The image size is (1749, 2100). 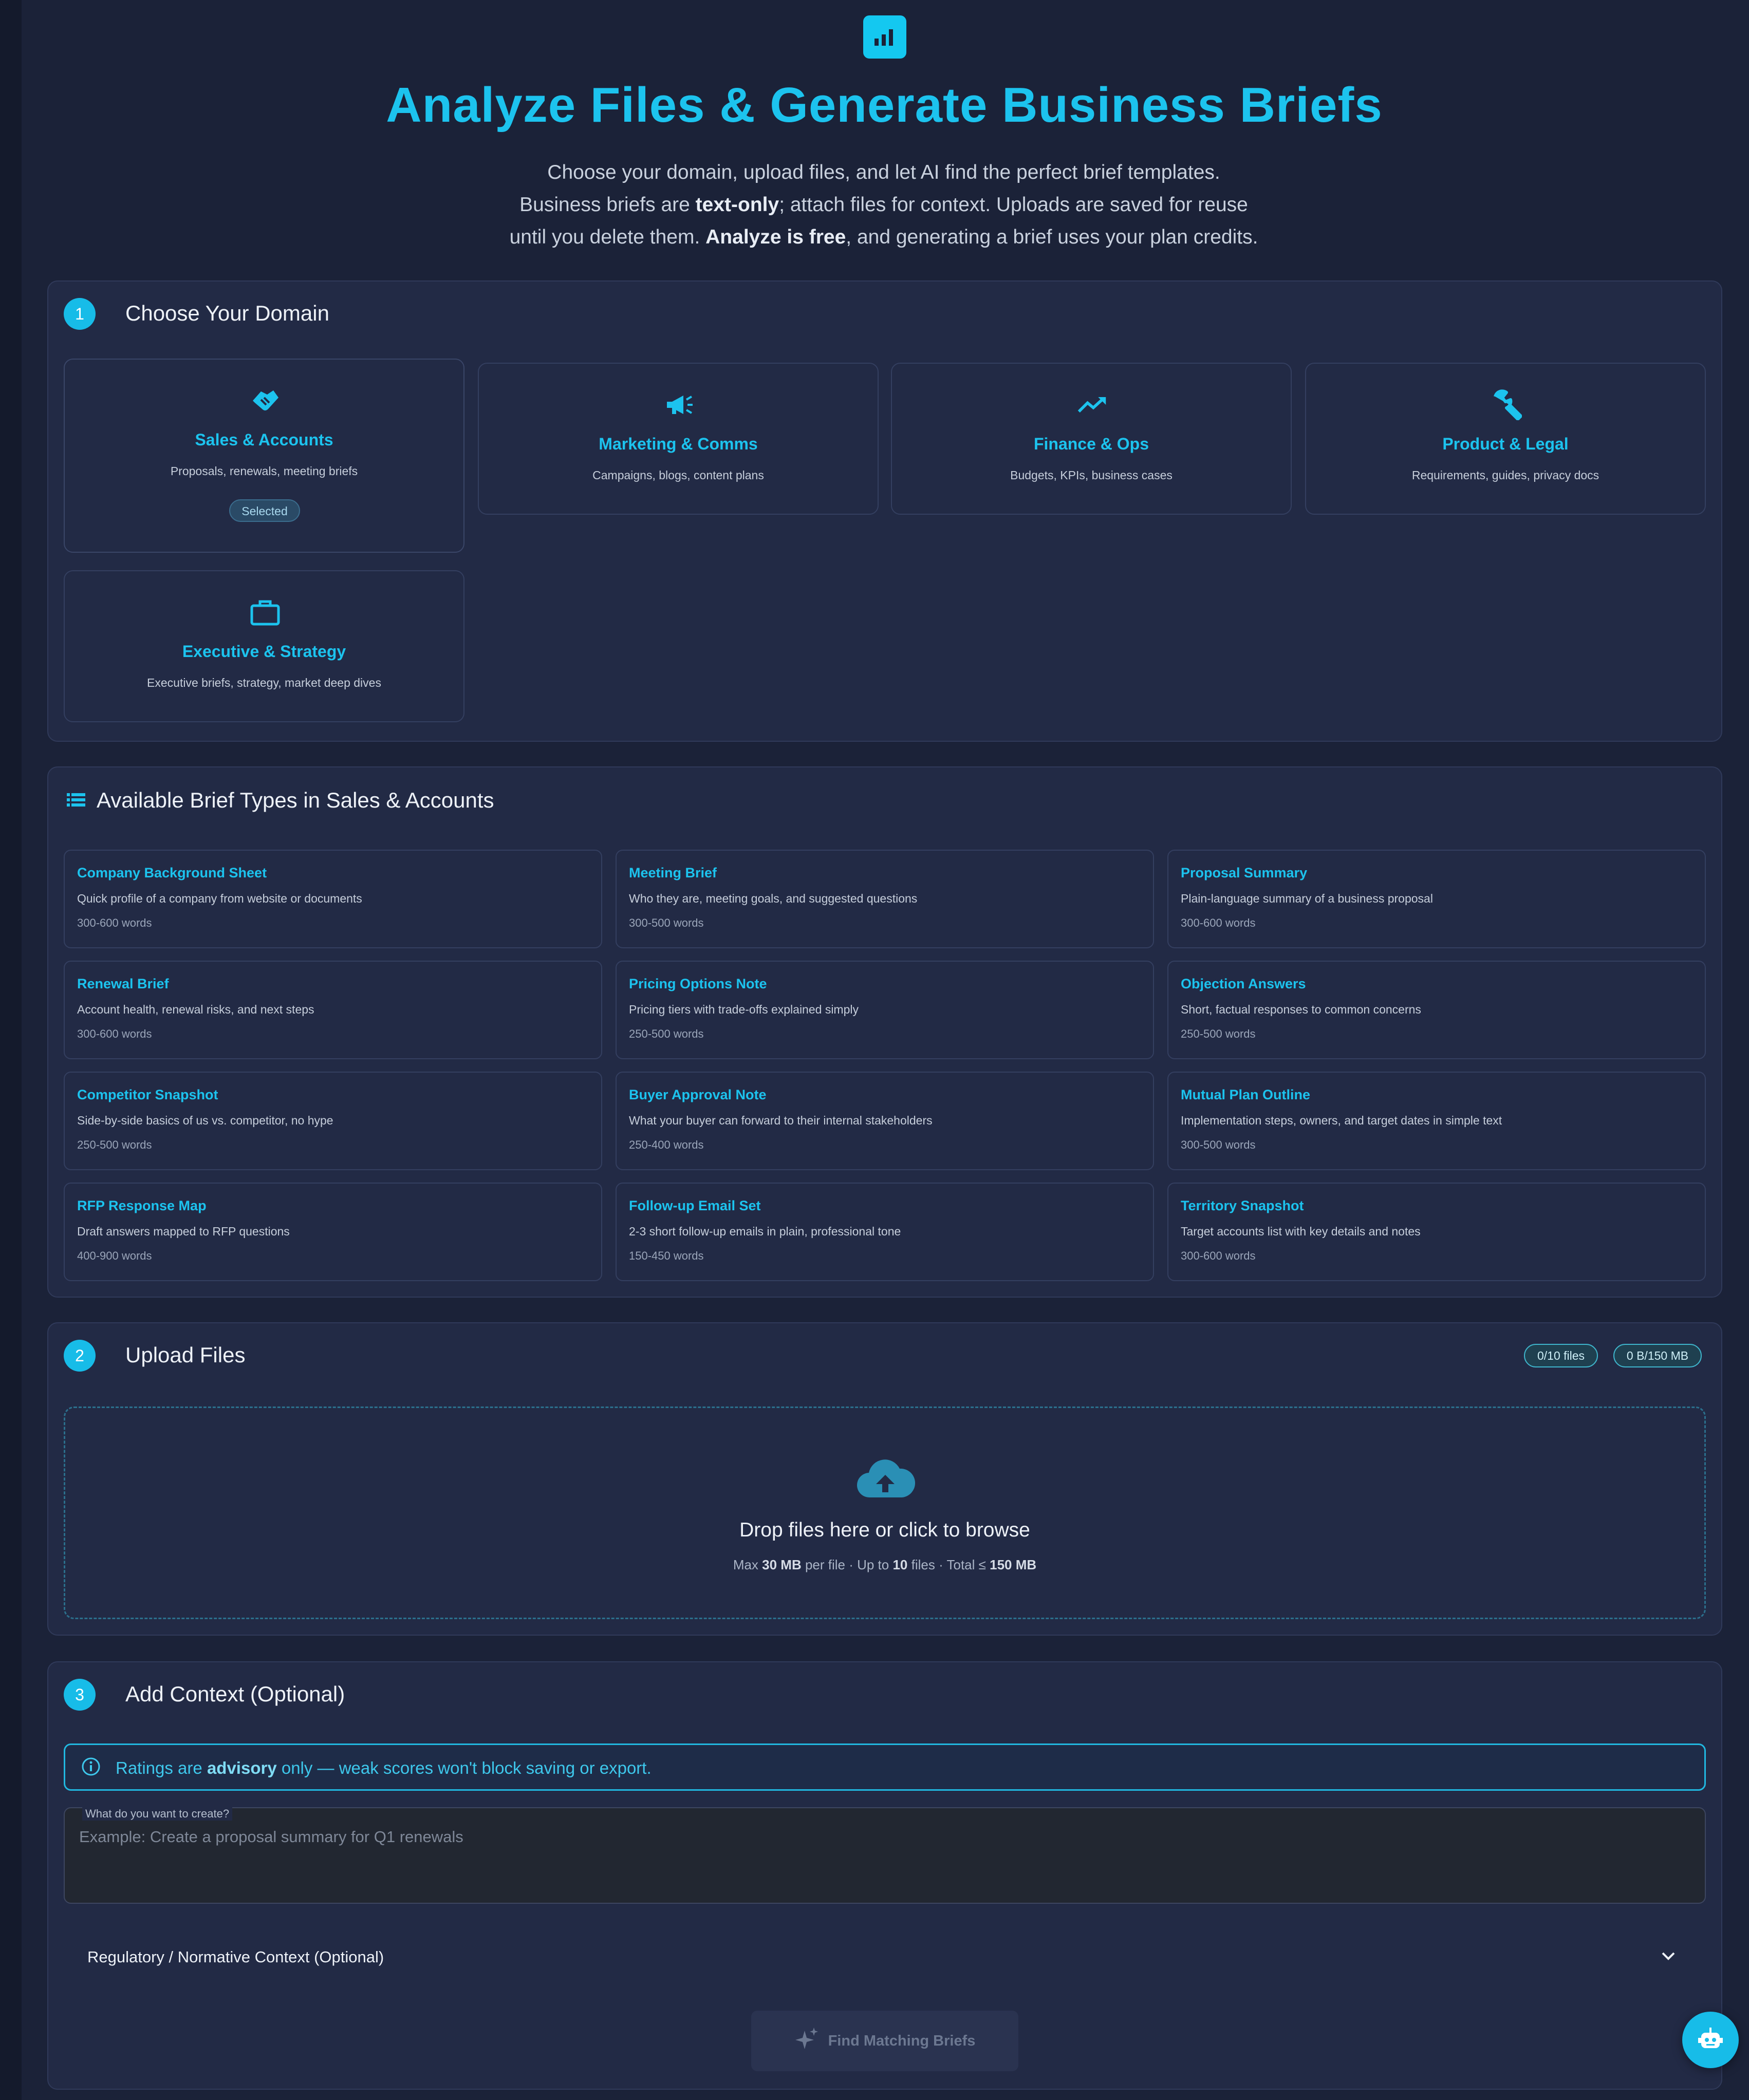 I want to click on assistant-fab, so click(x=1710, y=2040).